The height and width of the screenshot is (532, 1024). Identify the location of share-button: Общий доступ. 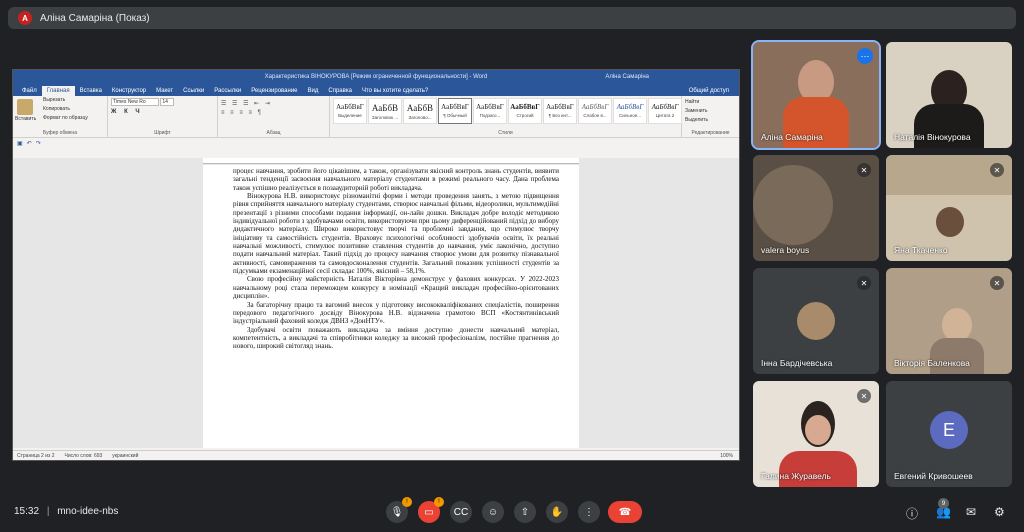
(709, 92).